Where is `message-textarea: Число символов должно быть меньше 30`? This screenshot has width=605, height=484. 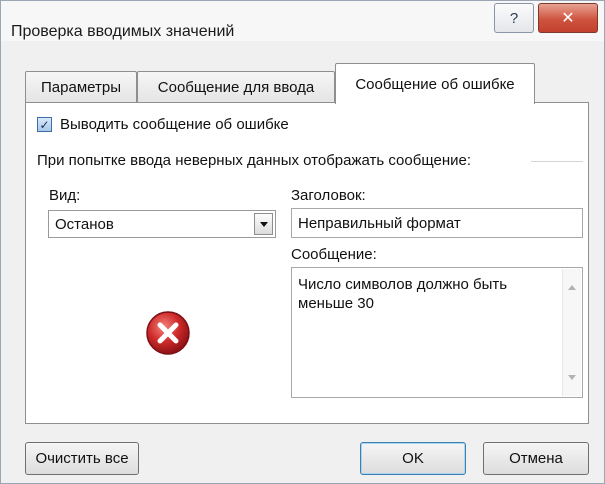 message-textarea: Число символов должно быть меньше 30 is located at coordinates (437, 332).